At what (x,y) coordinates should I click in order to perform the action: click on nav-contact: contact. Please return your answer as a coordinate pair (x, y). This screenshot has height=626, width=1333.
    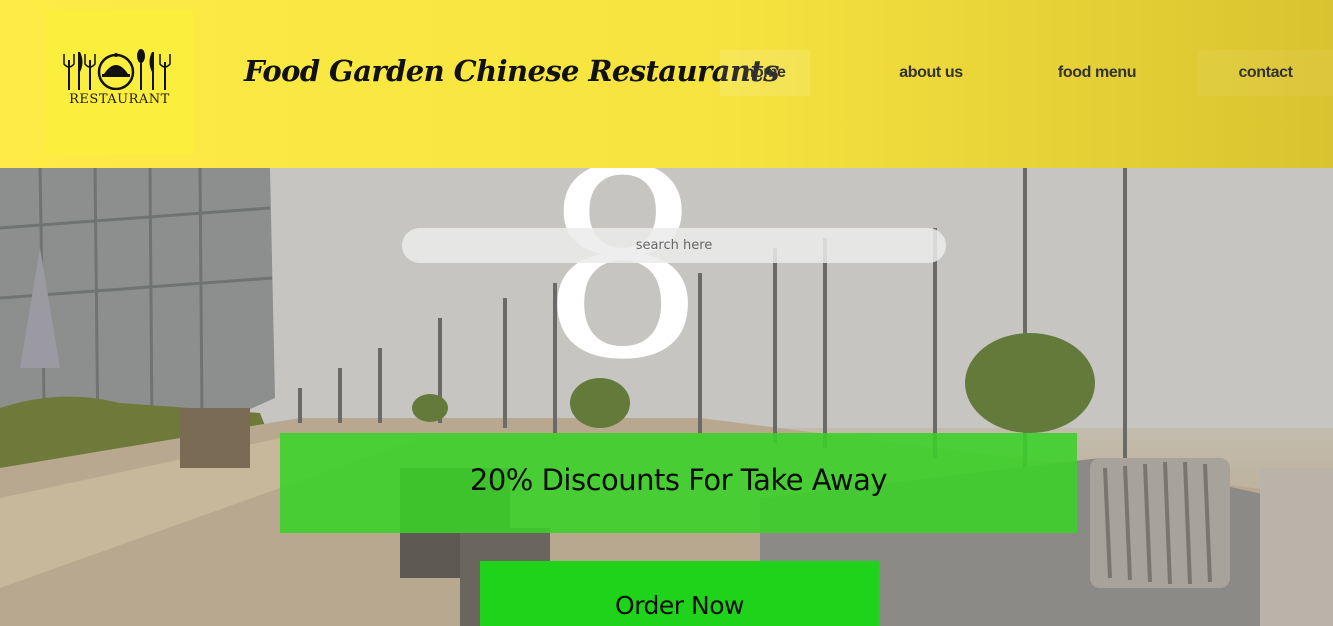
    Looking at the image, I should click on (1265, 73).